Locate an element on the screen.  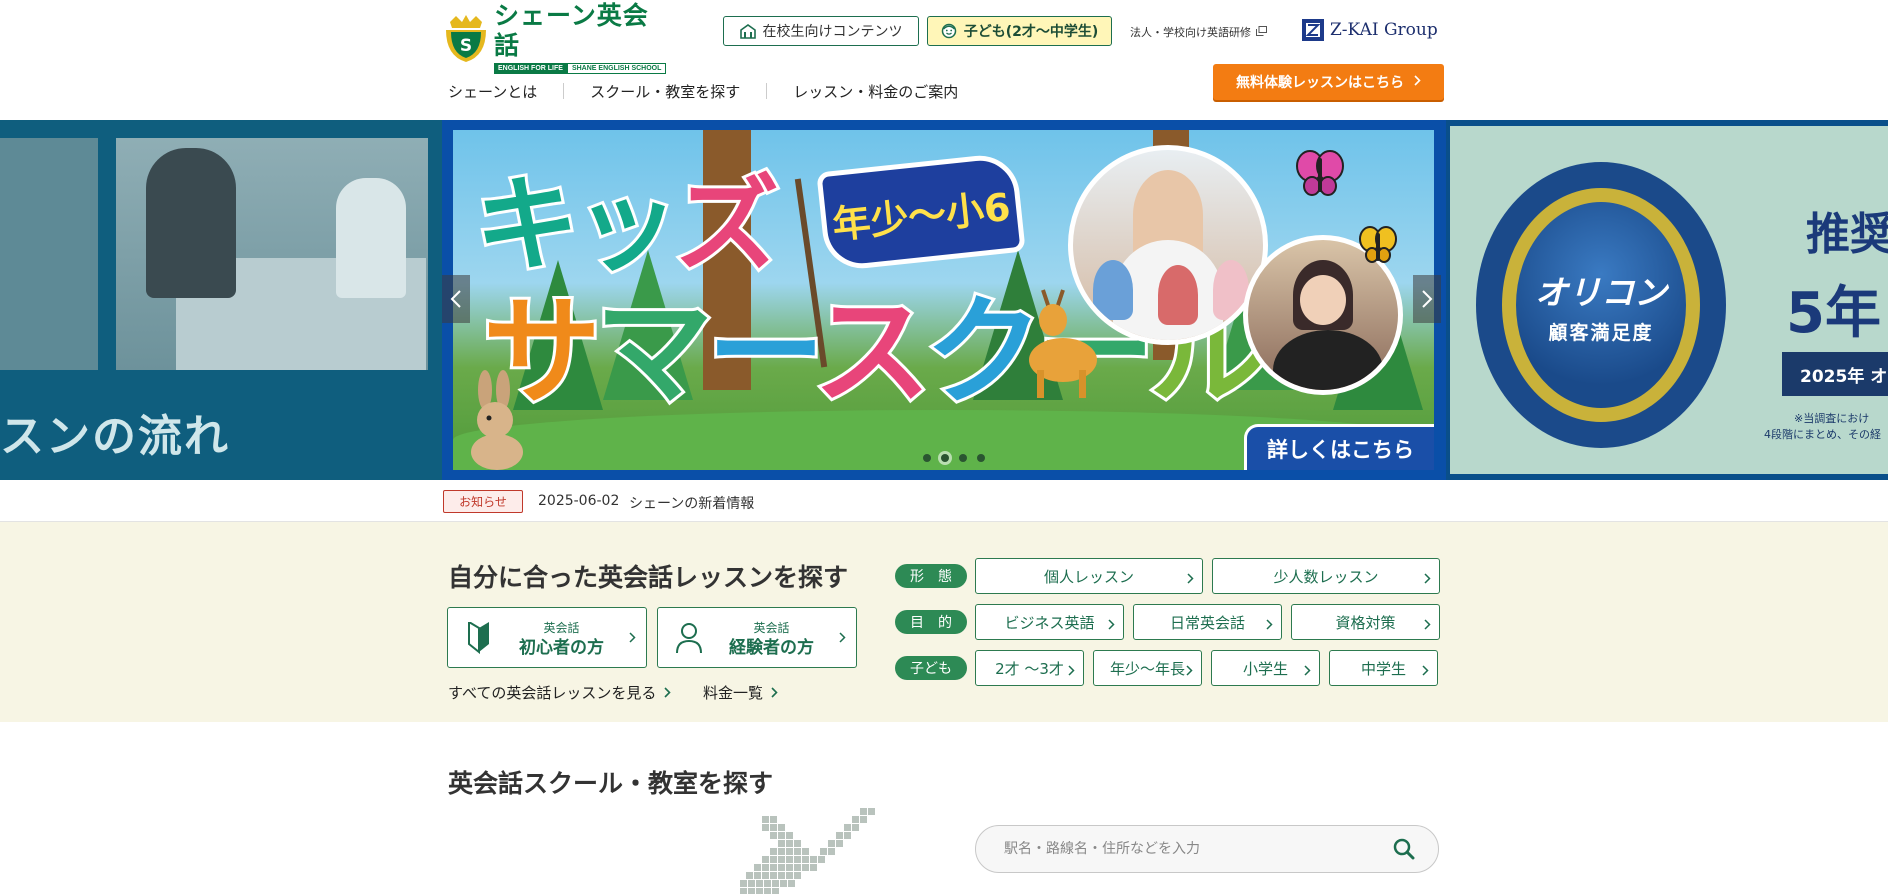
experienced-button: 英会話 経験者の方 is located at coordinates (757, 637).